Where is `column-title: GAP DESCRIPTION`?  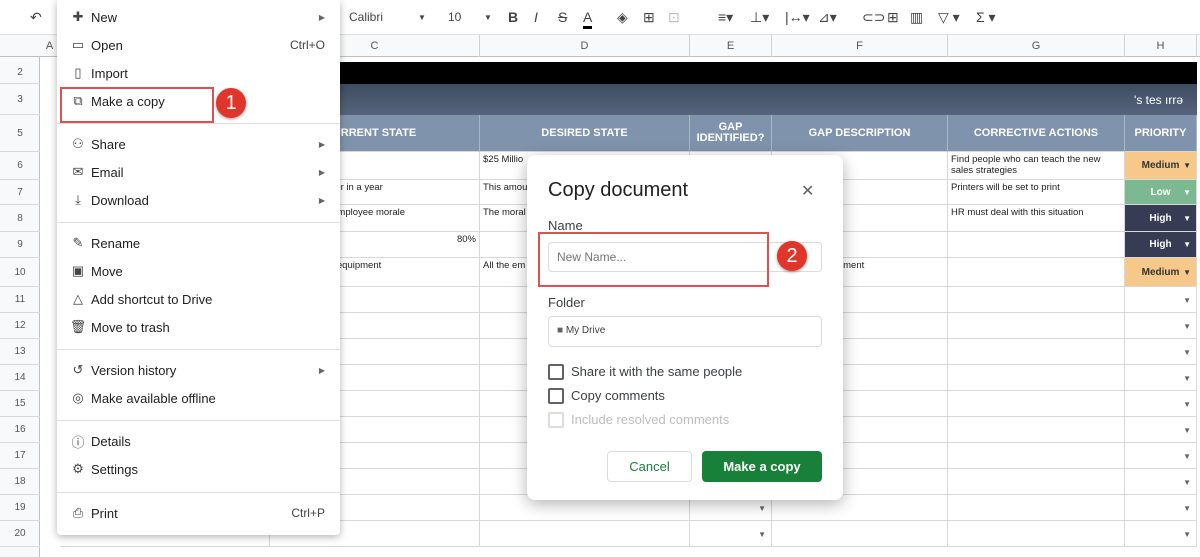
column-title: GAP DESCRIPTION is located at coordinates (860, 133).